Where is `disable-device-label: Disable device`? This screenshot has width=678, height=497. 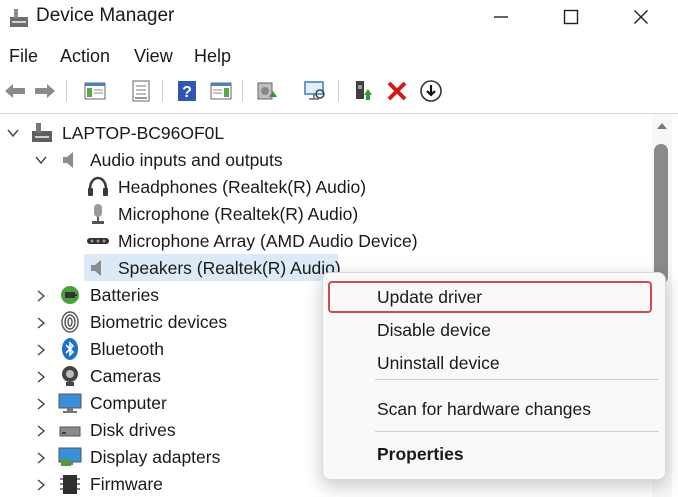
disable-device-label: Disable device is located at coordinates (434, 330).